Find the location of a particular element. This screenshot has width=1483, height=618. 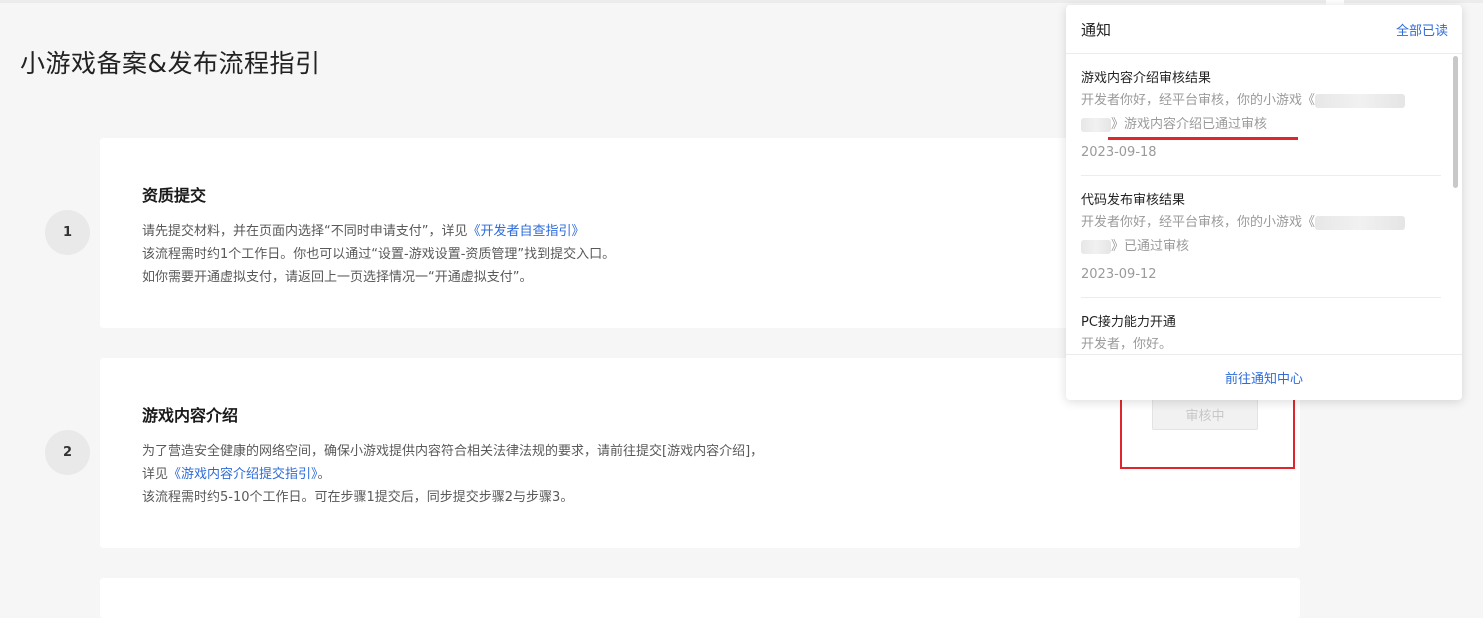

step-number-2: 2 is located at coordinates (67, 452).